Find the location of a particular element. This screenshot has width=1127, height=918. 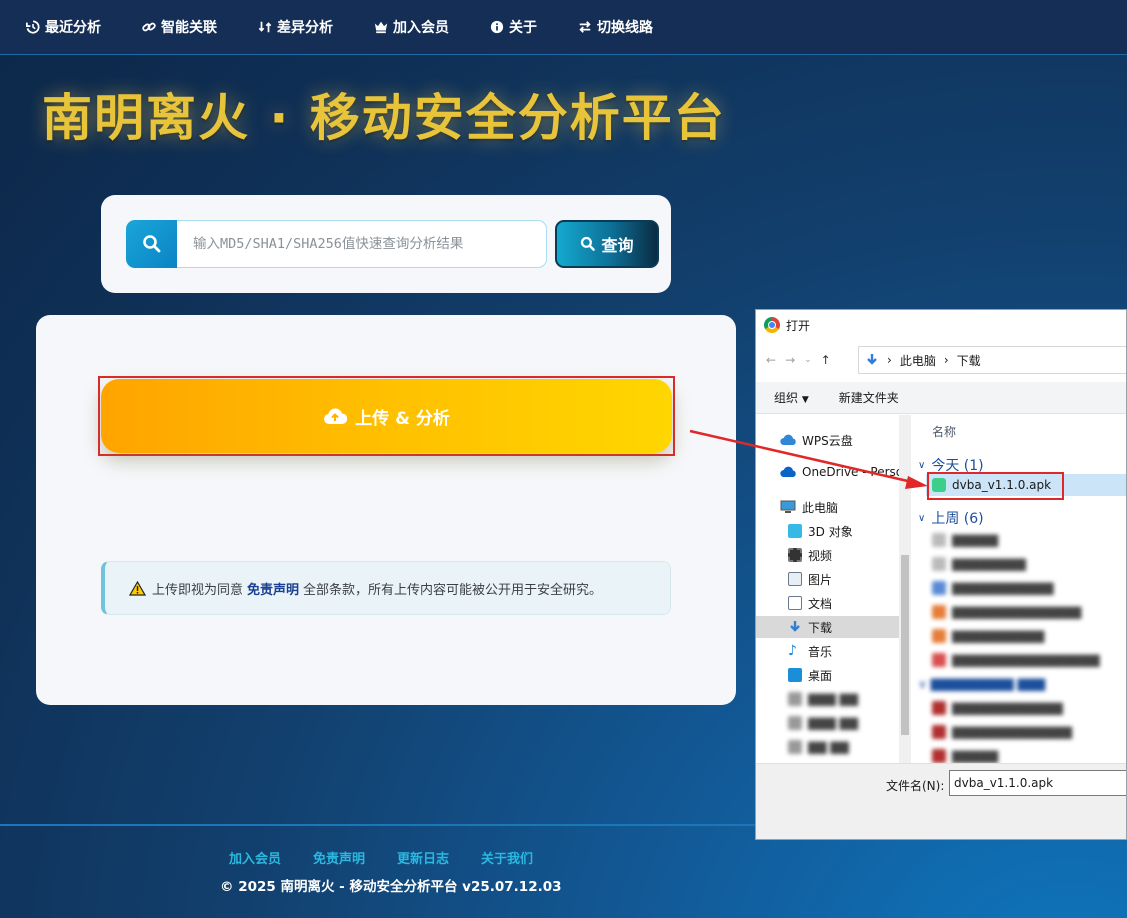

blurred-file-name: ▇▇▇▇▇▇▇▇▇▇ is located at coordinates (998, 636).